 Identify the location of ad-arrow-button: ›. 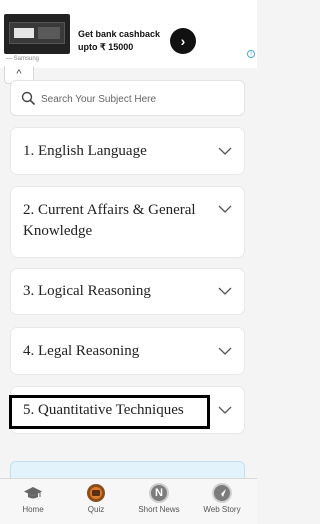
(183, 41).